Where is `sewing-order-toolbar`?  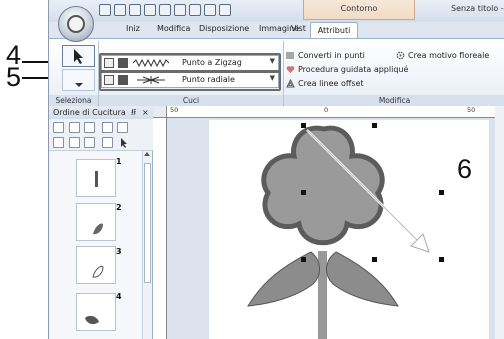 sewing-order-toolbar is located at coordinates (101, 135).